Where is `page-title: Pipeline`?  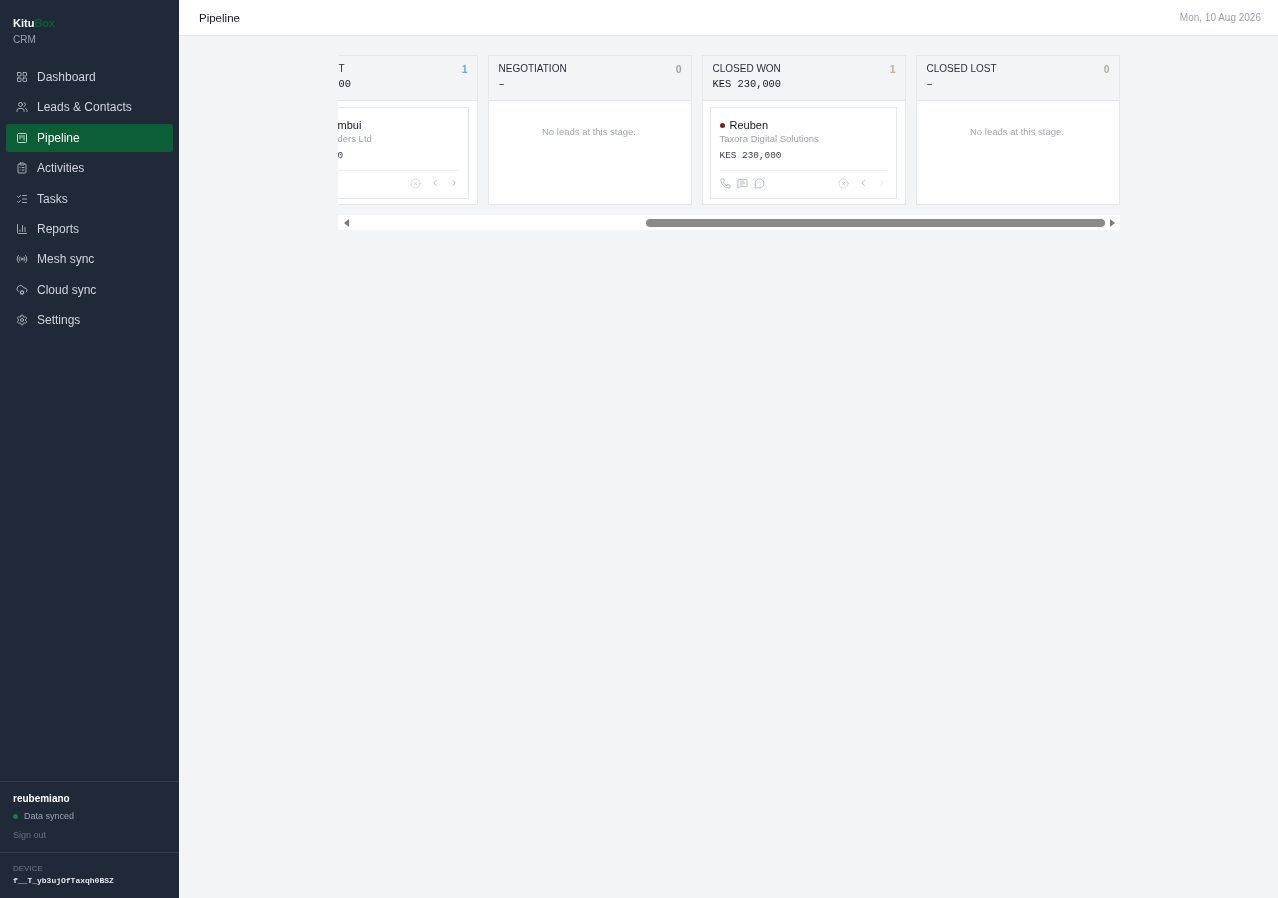 page-title: Pipeline is located at coordinates (219, 17).